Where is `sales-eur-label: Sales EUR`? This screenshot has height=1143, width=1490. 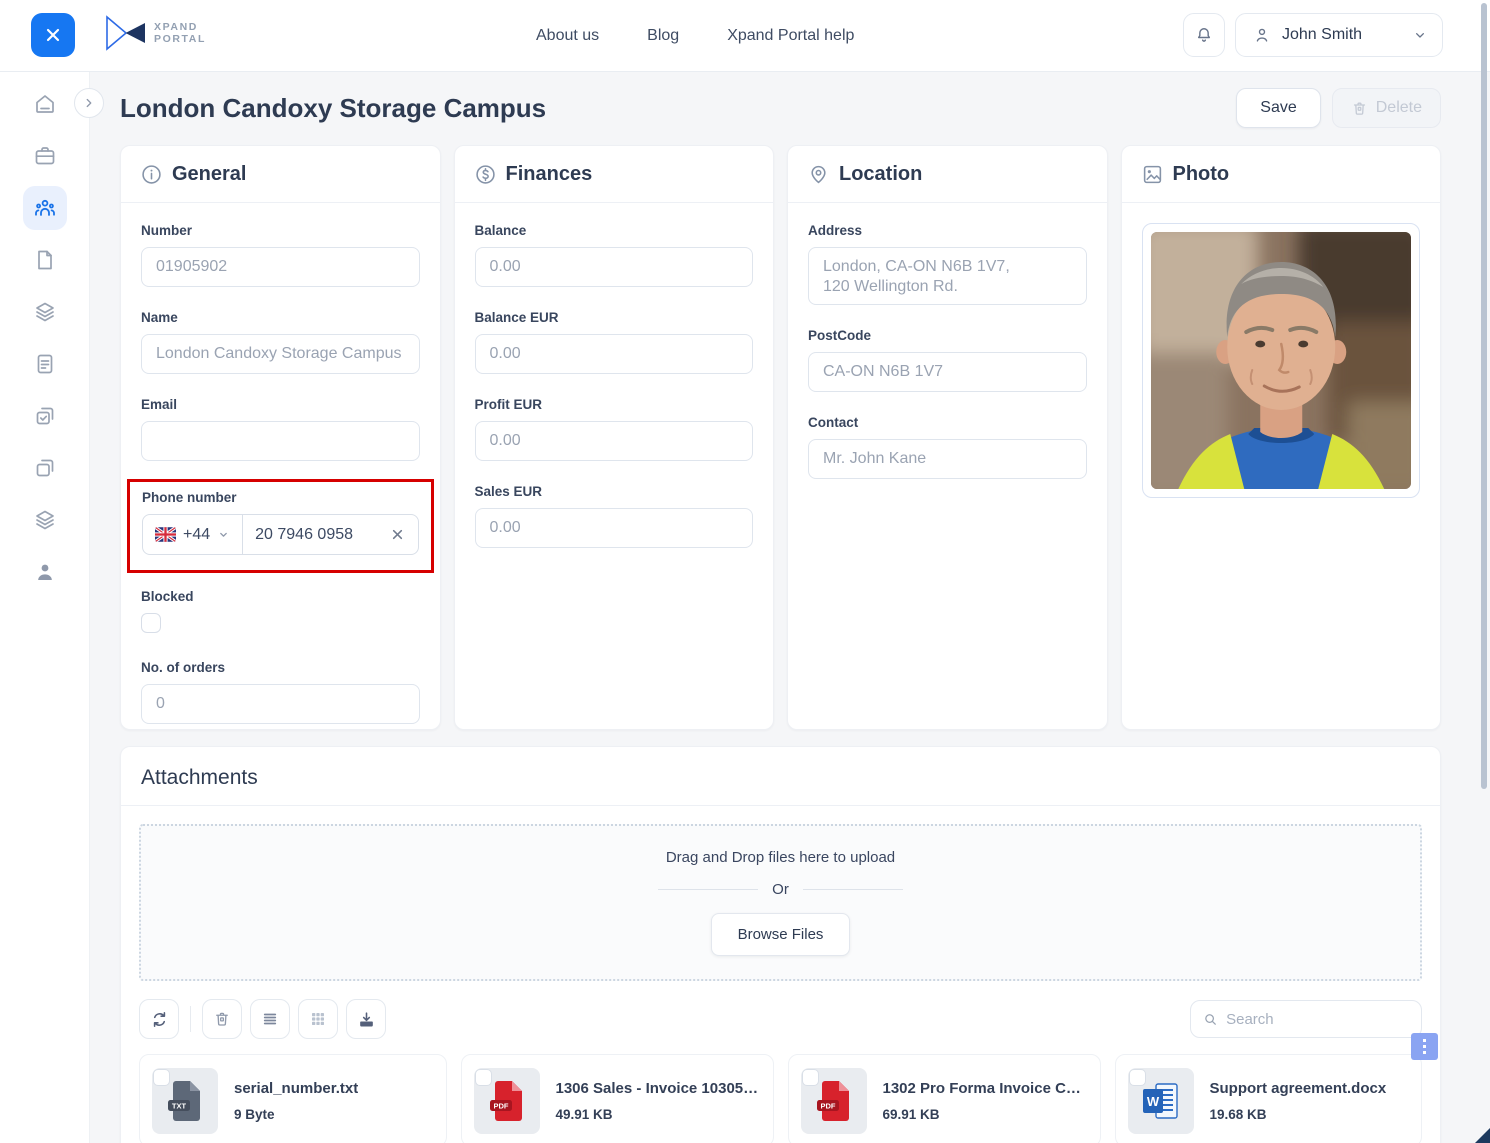
sales-eur-label: Sales EUR is located at coordinates (508, 491).